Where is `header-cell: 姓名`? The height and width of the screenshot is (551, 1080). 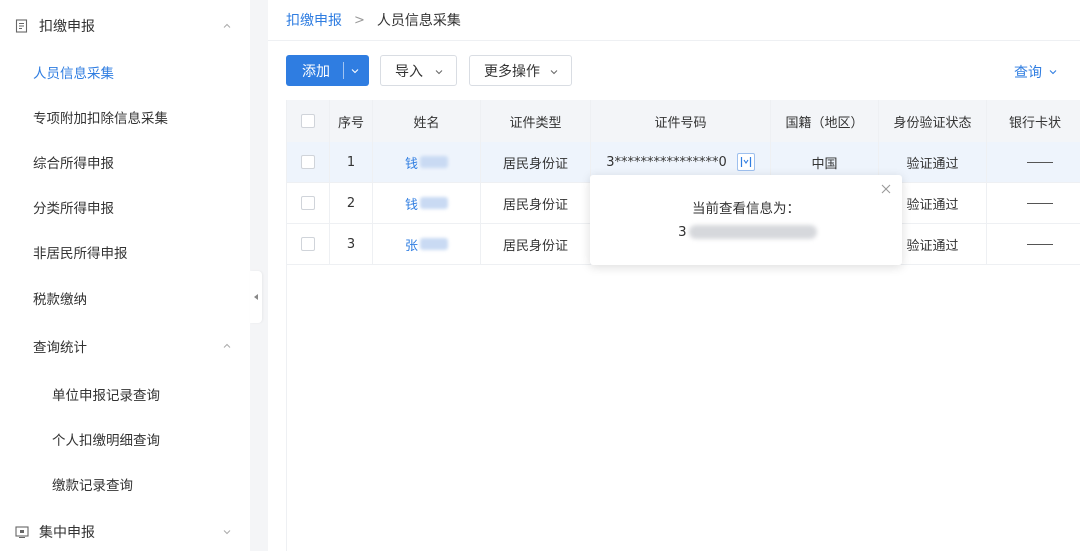
header-cell: 姓名 is located at coordinates (427, 121).